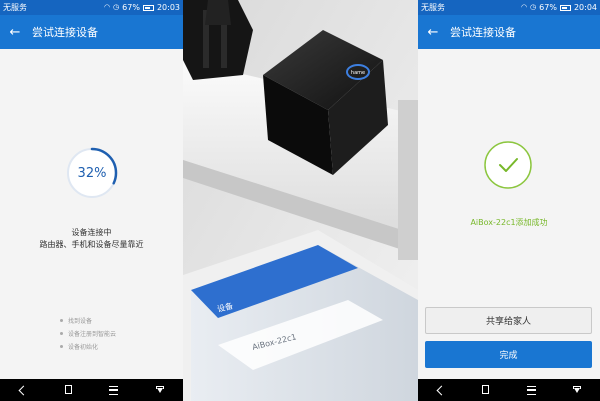  What do you see at coordinates (92, 173) in the screenshot?
I see `progress-percent: 32%` at bounding box center [92, 173].